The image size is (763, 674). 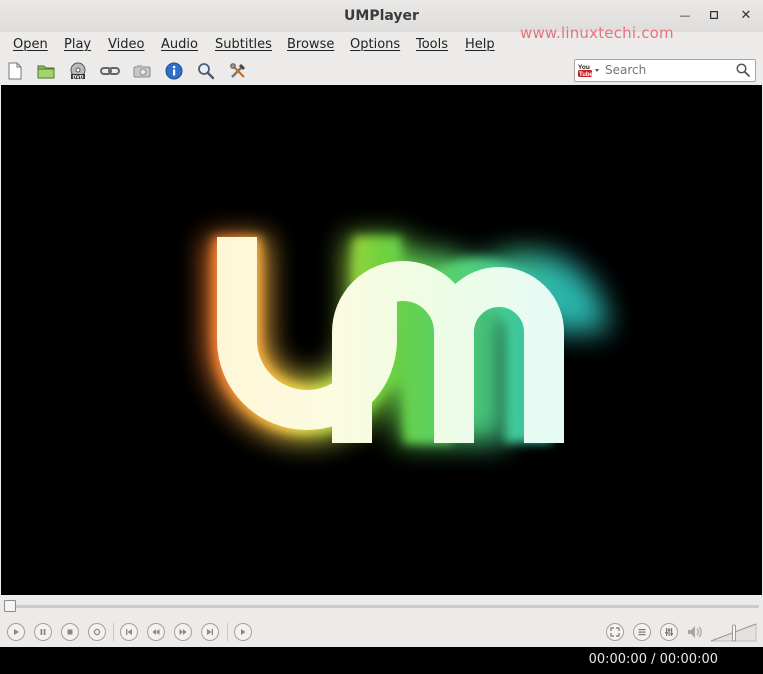 I want to click on menu-audio: Audio, so click(x=179, y=44).